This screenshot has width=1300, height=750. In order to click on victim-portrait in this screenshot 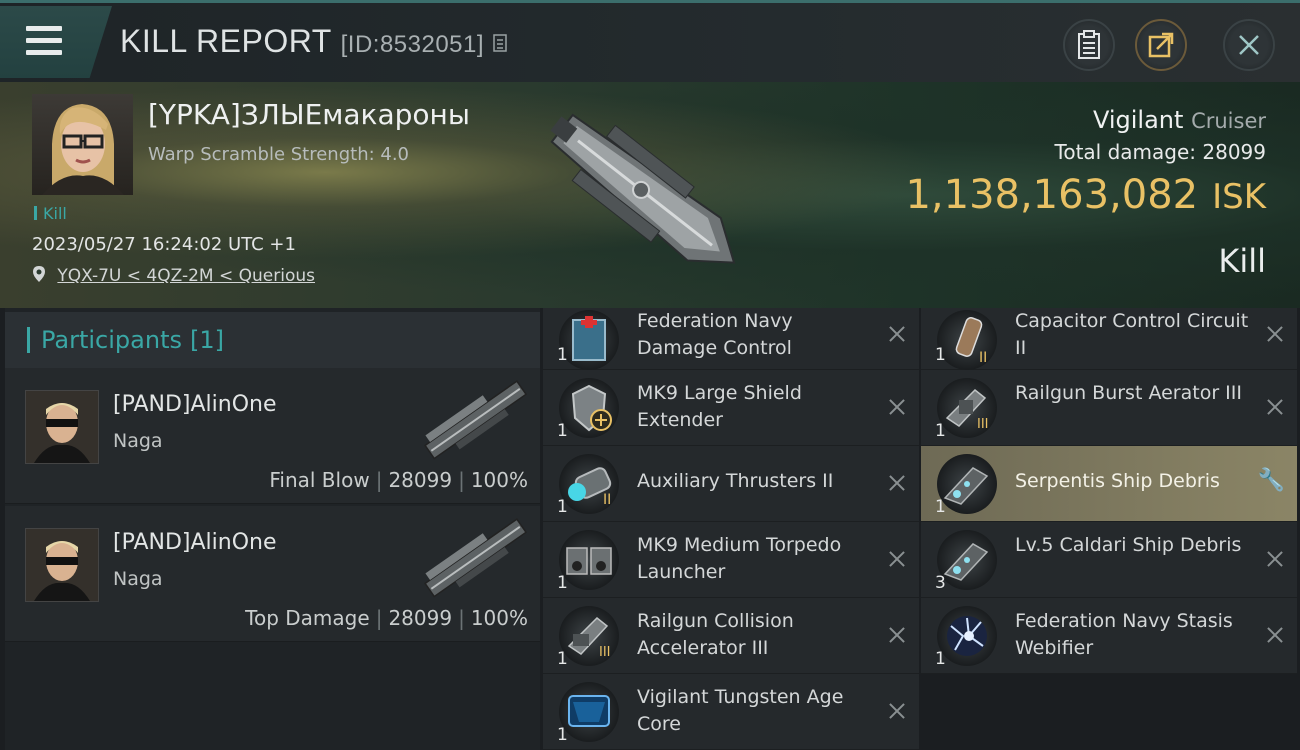, I will do `click(82, 144)`.